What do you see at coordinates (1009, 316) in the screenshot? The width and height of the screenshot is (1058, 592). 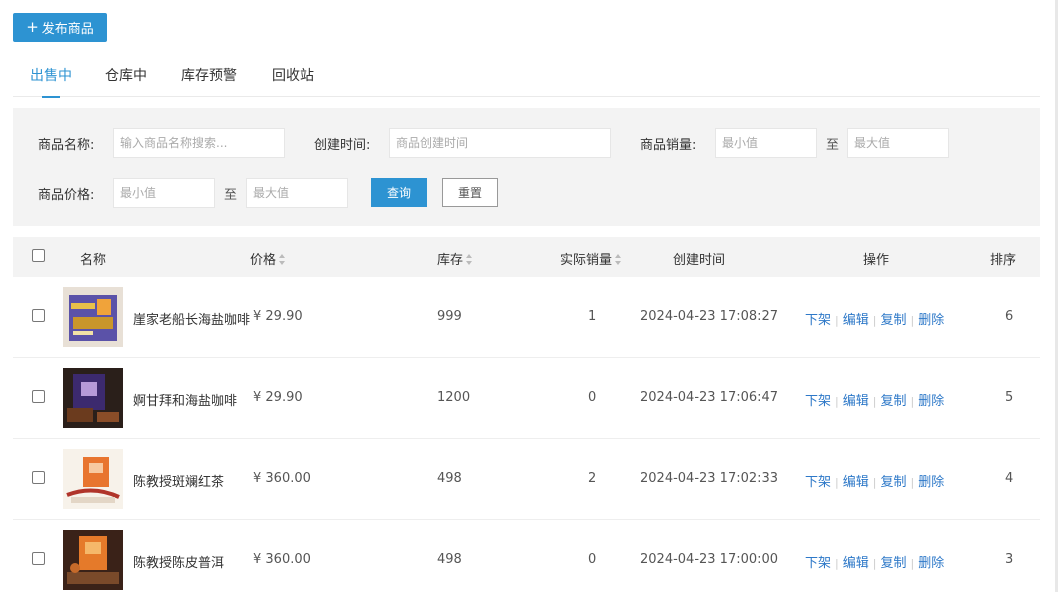 I see `product-sort: 6` at bounding box center [1009, 316].